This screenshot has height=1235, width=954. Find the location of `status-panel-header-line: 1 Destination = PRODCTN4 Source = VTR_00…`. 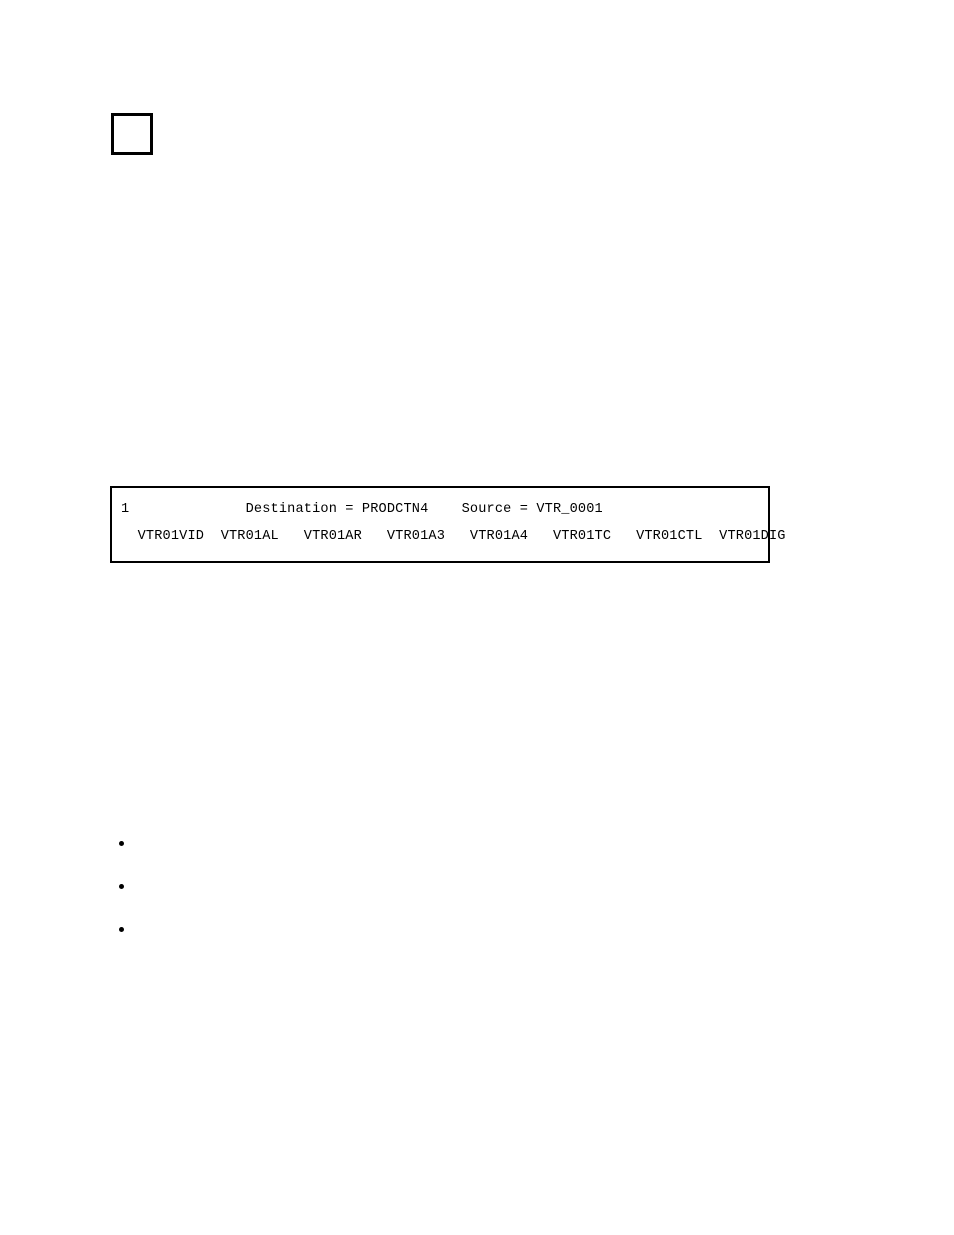

status-panel-header-line: 1 Destination = PRODCTN4 Source = VTR_00… is located at coordinates (362, 509).